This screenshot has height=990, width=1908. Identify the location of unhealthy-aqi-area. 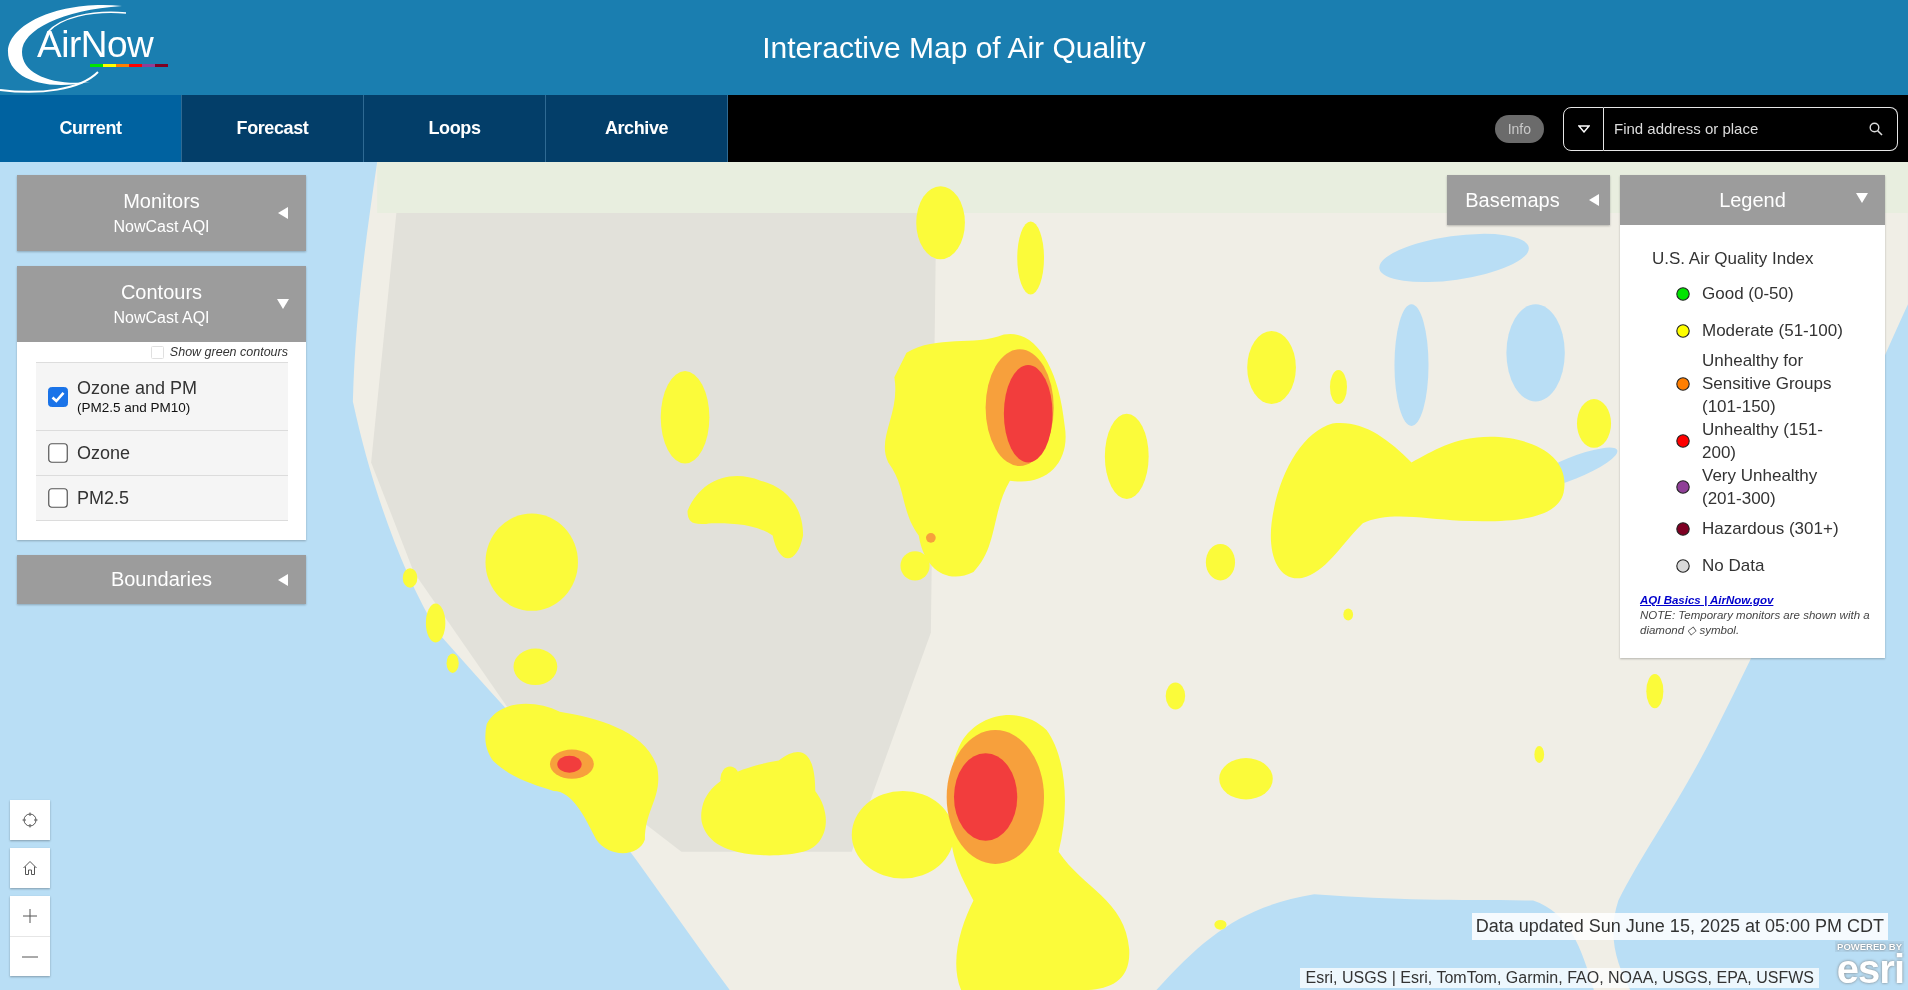
(569, 764).